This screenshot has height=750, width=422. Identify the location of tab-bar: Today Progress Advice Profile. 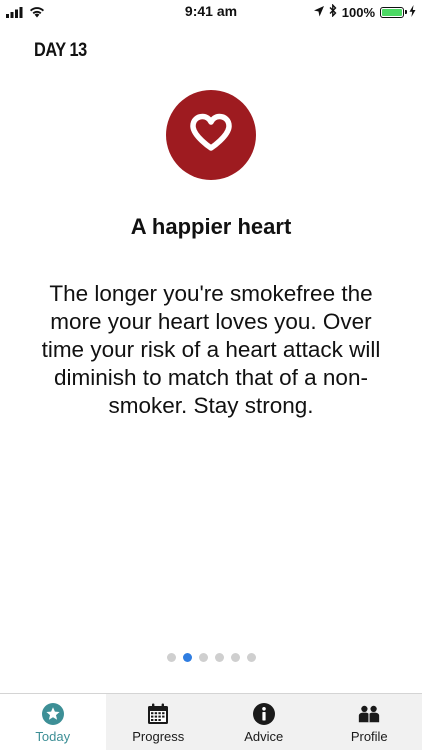
(211, 721).